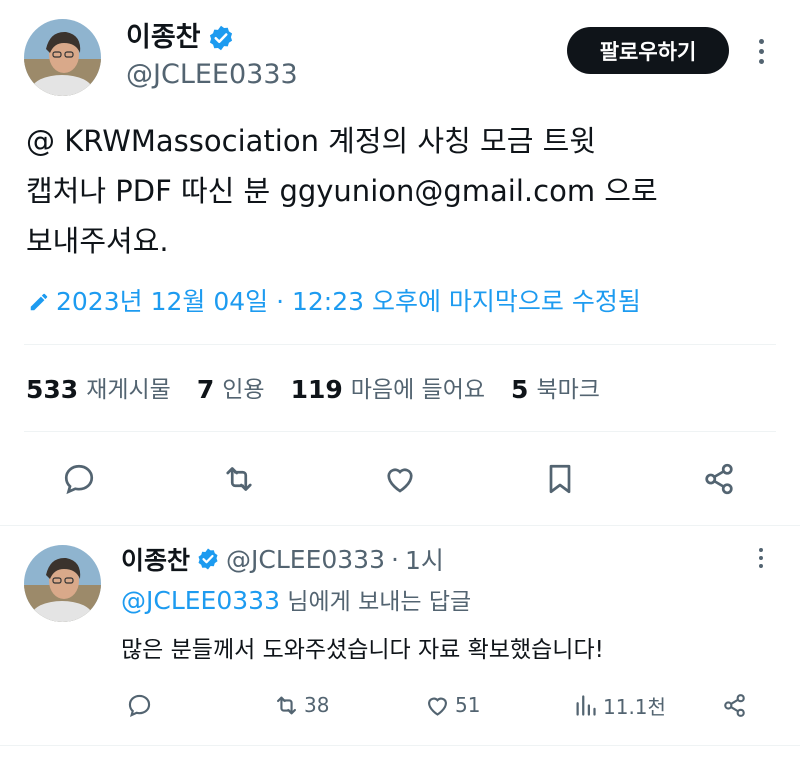 The image size is (800, 764). Describe the element at coordinates (301, 705) in the screenshot. I see `reply-retweet-button: 38` at that location.